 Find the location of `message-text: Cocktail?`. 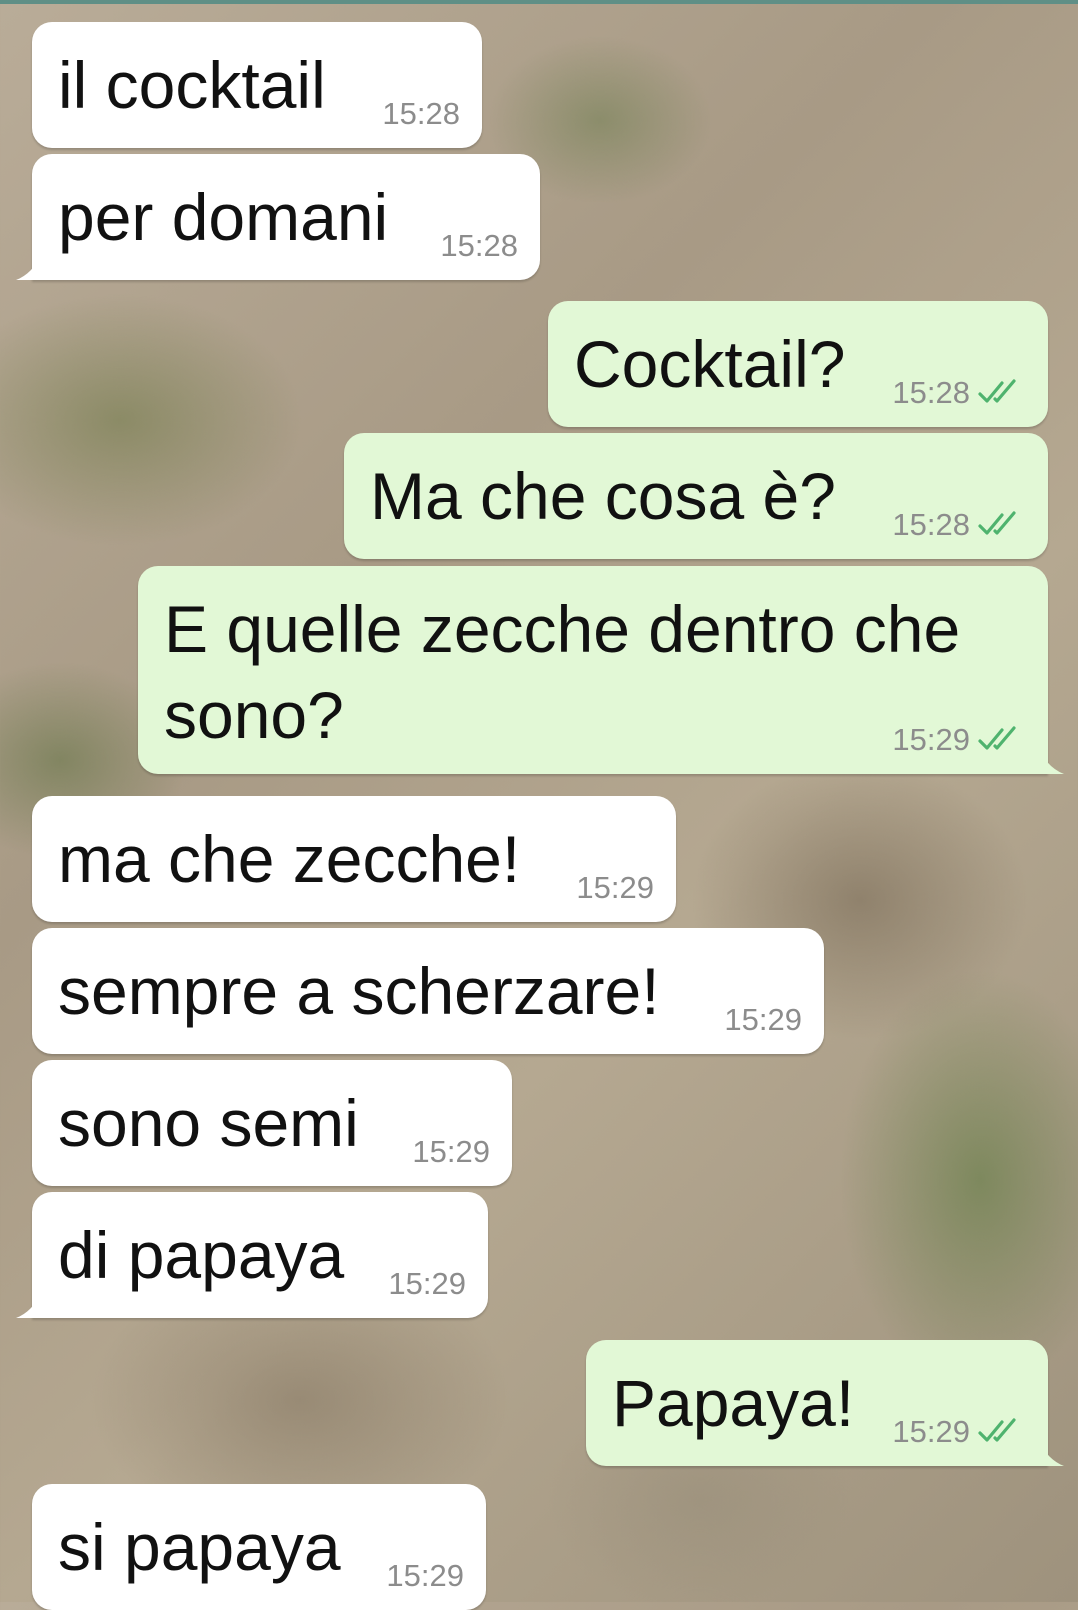

message-text: Cocktail? is located at coordinates (710, 364).